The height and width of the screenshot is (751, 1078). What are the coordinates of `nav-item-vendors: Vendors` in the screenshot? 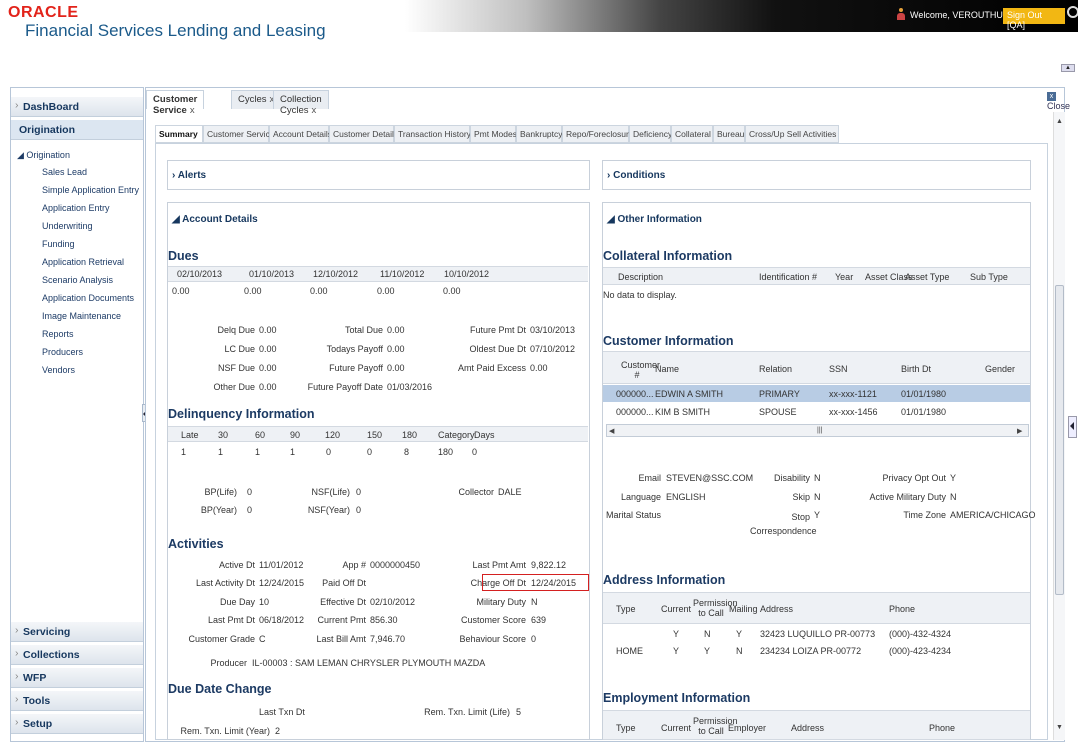 It's located at (58, 370).